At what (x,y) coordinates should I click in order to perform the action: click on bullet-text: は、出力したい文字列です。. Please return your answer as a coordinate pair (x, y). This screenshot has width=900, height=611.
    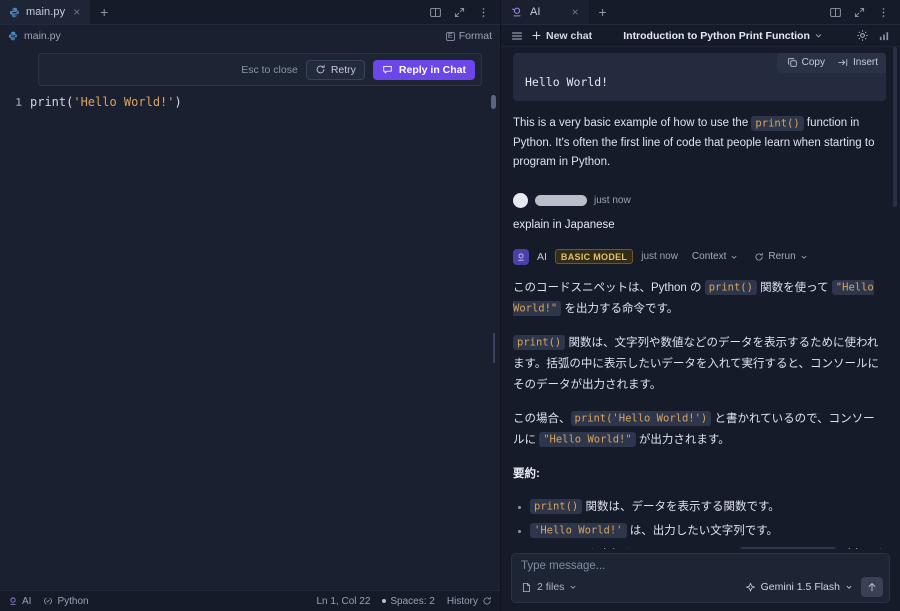
    Looking at the image, I should click on (702, 530).